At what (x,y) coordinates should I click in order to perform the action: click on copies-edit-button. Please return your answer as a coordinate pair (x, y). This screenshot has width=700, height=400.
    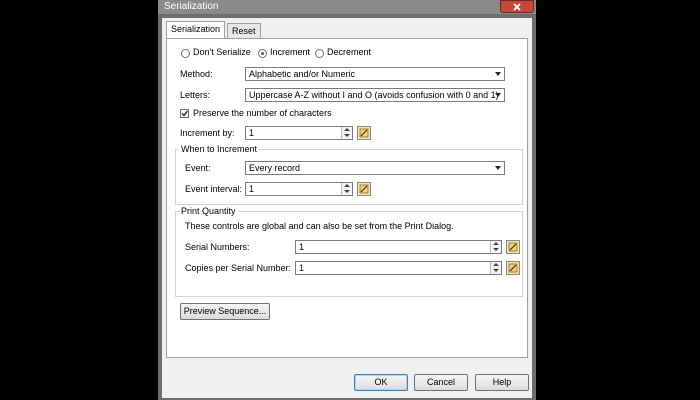
    Looking at the image, I should click on (513, 268).